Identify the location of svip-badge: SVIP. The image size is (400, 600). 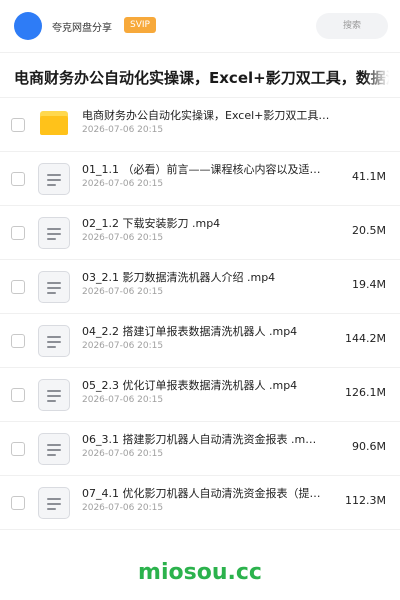
(140, 25).